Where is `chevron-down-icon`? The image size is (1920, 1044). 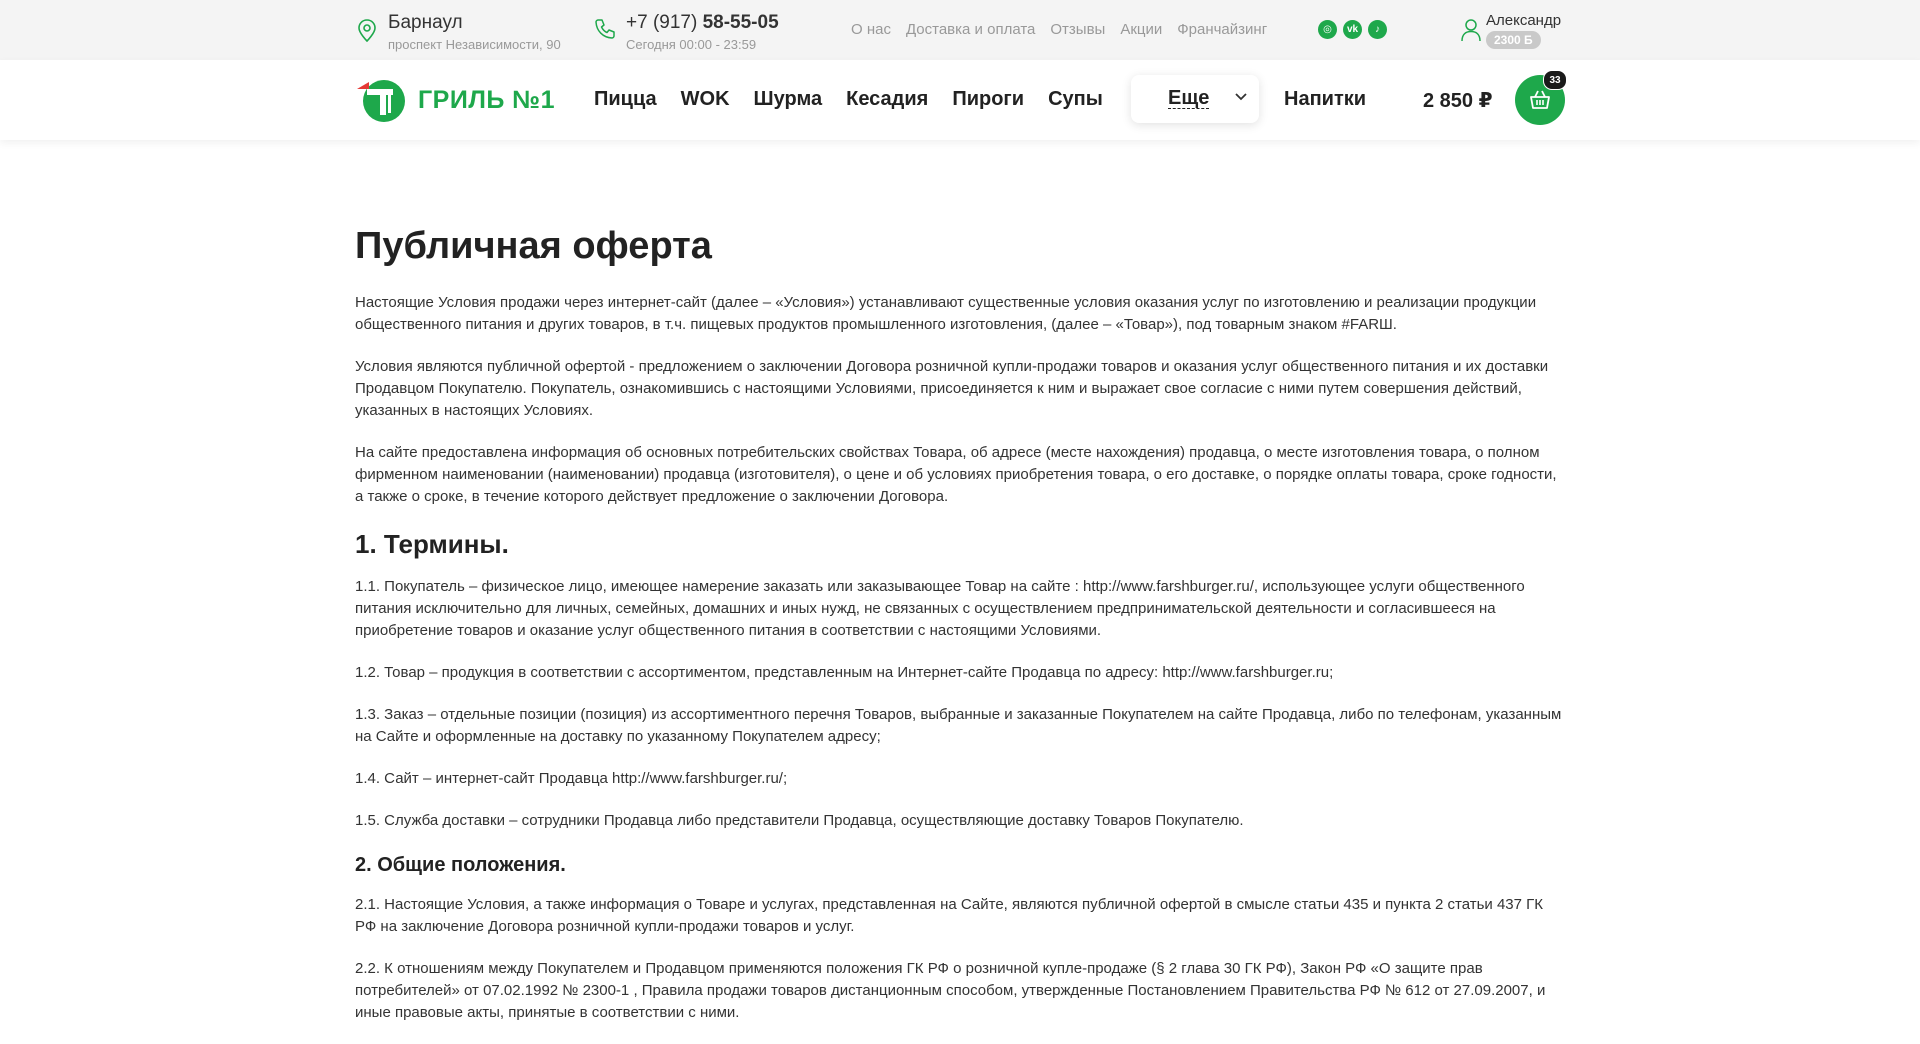 chevron-down-icon is located at coordinates (1241, 97).